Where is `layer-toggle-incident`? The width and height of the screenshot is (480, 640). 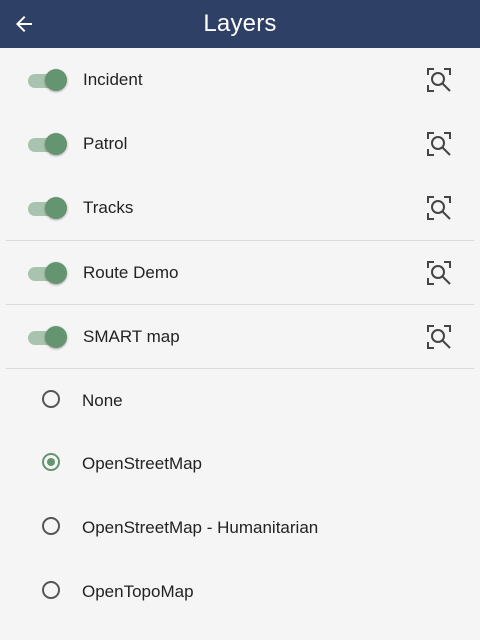
layer-toggle-incident is located at coordinates (48, 80).